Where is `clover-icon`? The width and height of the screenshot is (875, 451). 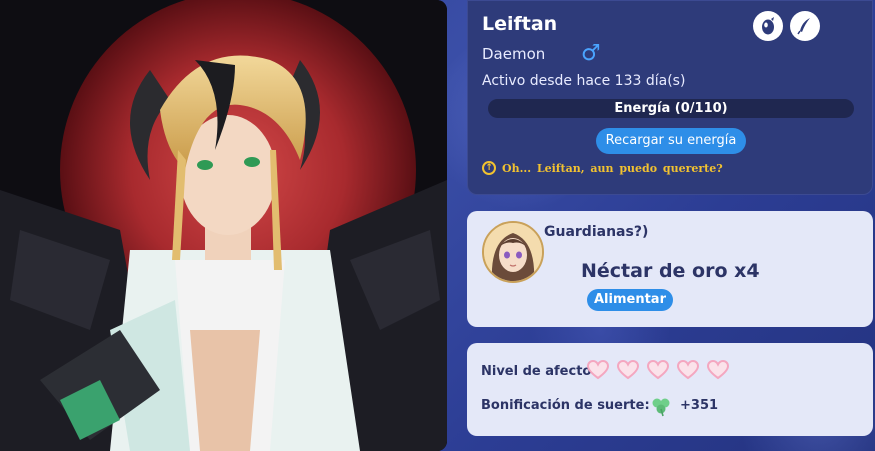 clover-icon is located at coordinates (661, 407).